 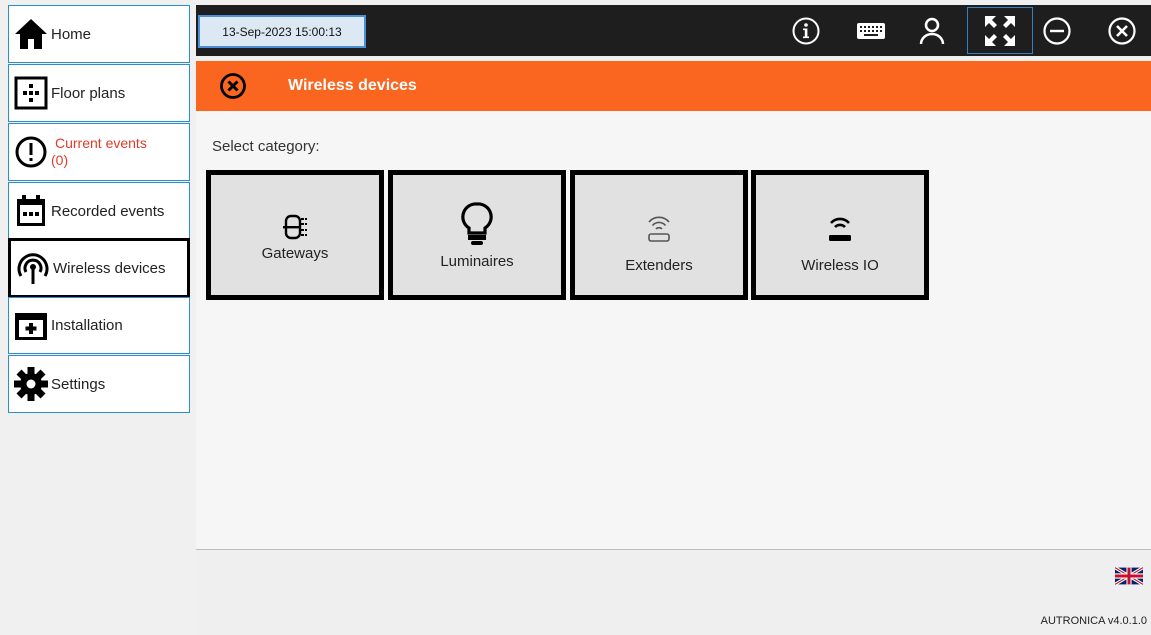 I want to click on page-header: Wireless devices, so click(x=673, y=86).